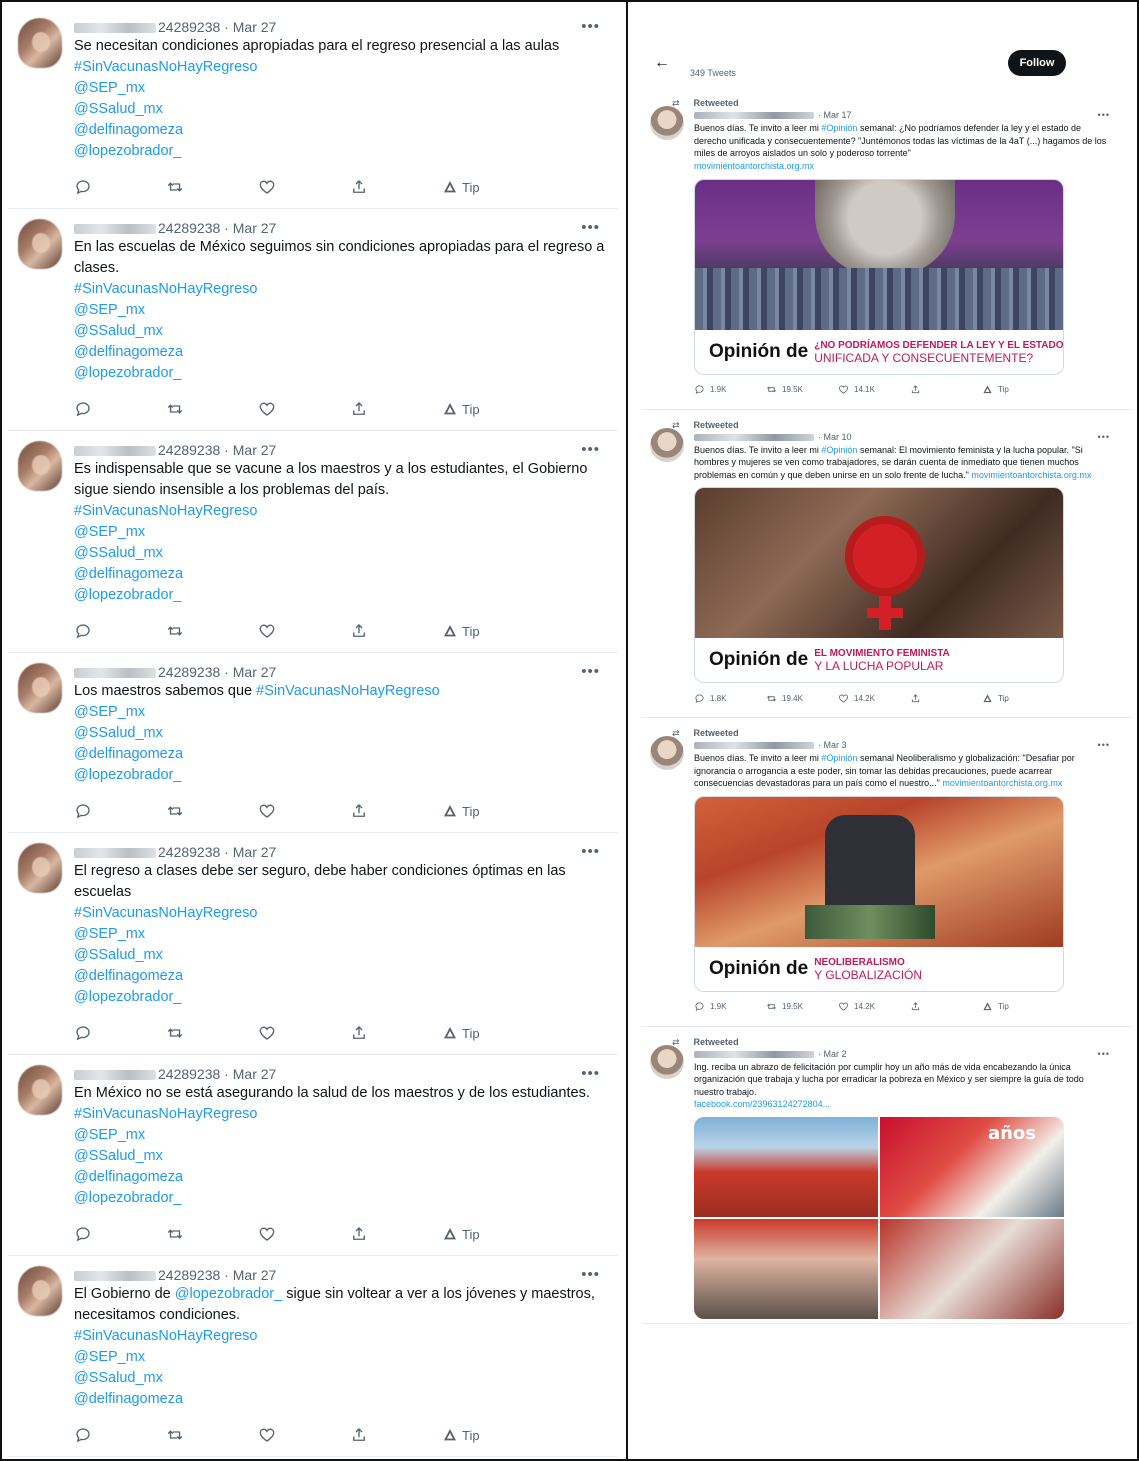 The image size is (1139, 1461). Describe the element at coordinates (838, 115) in the screenshot. I see `tweet-date: Mar 17` at that location.